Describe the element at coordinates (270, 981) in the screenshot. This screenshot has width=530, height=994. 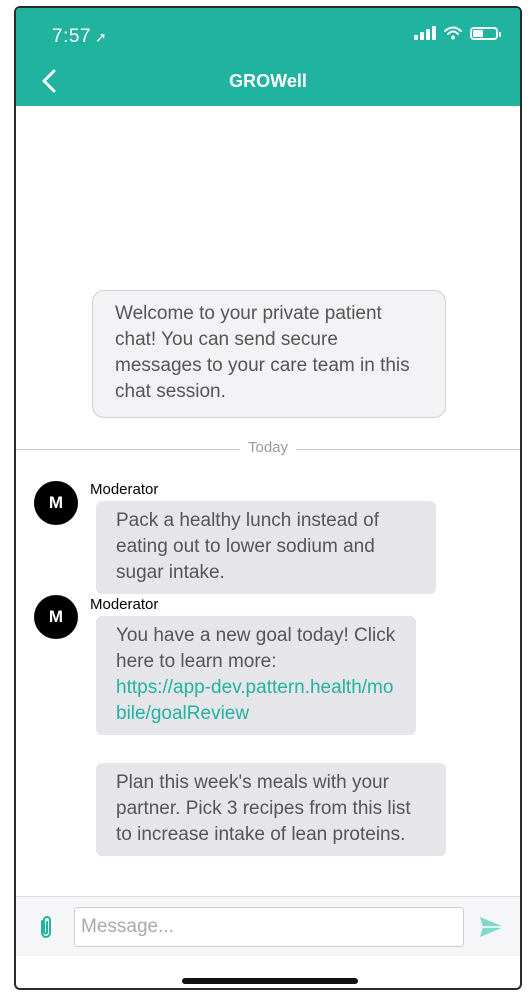
I see `home-indicator` at that location.